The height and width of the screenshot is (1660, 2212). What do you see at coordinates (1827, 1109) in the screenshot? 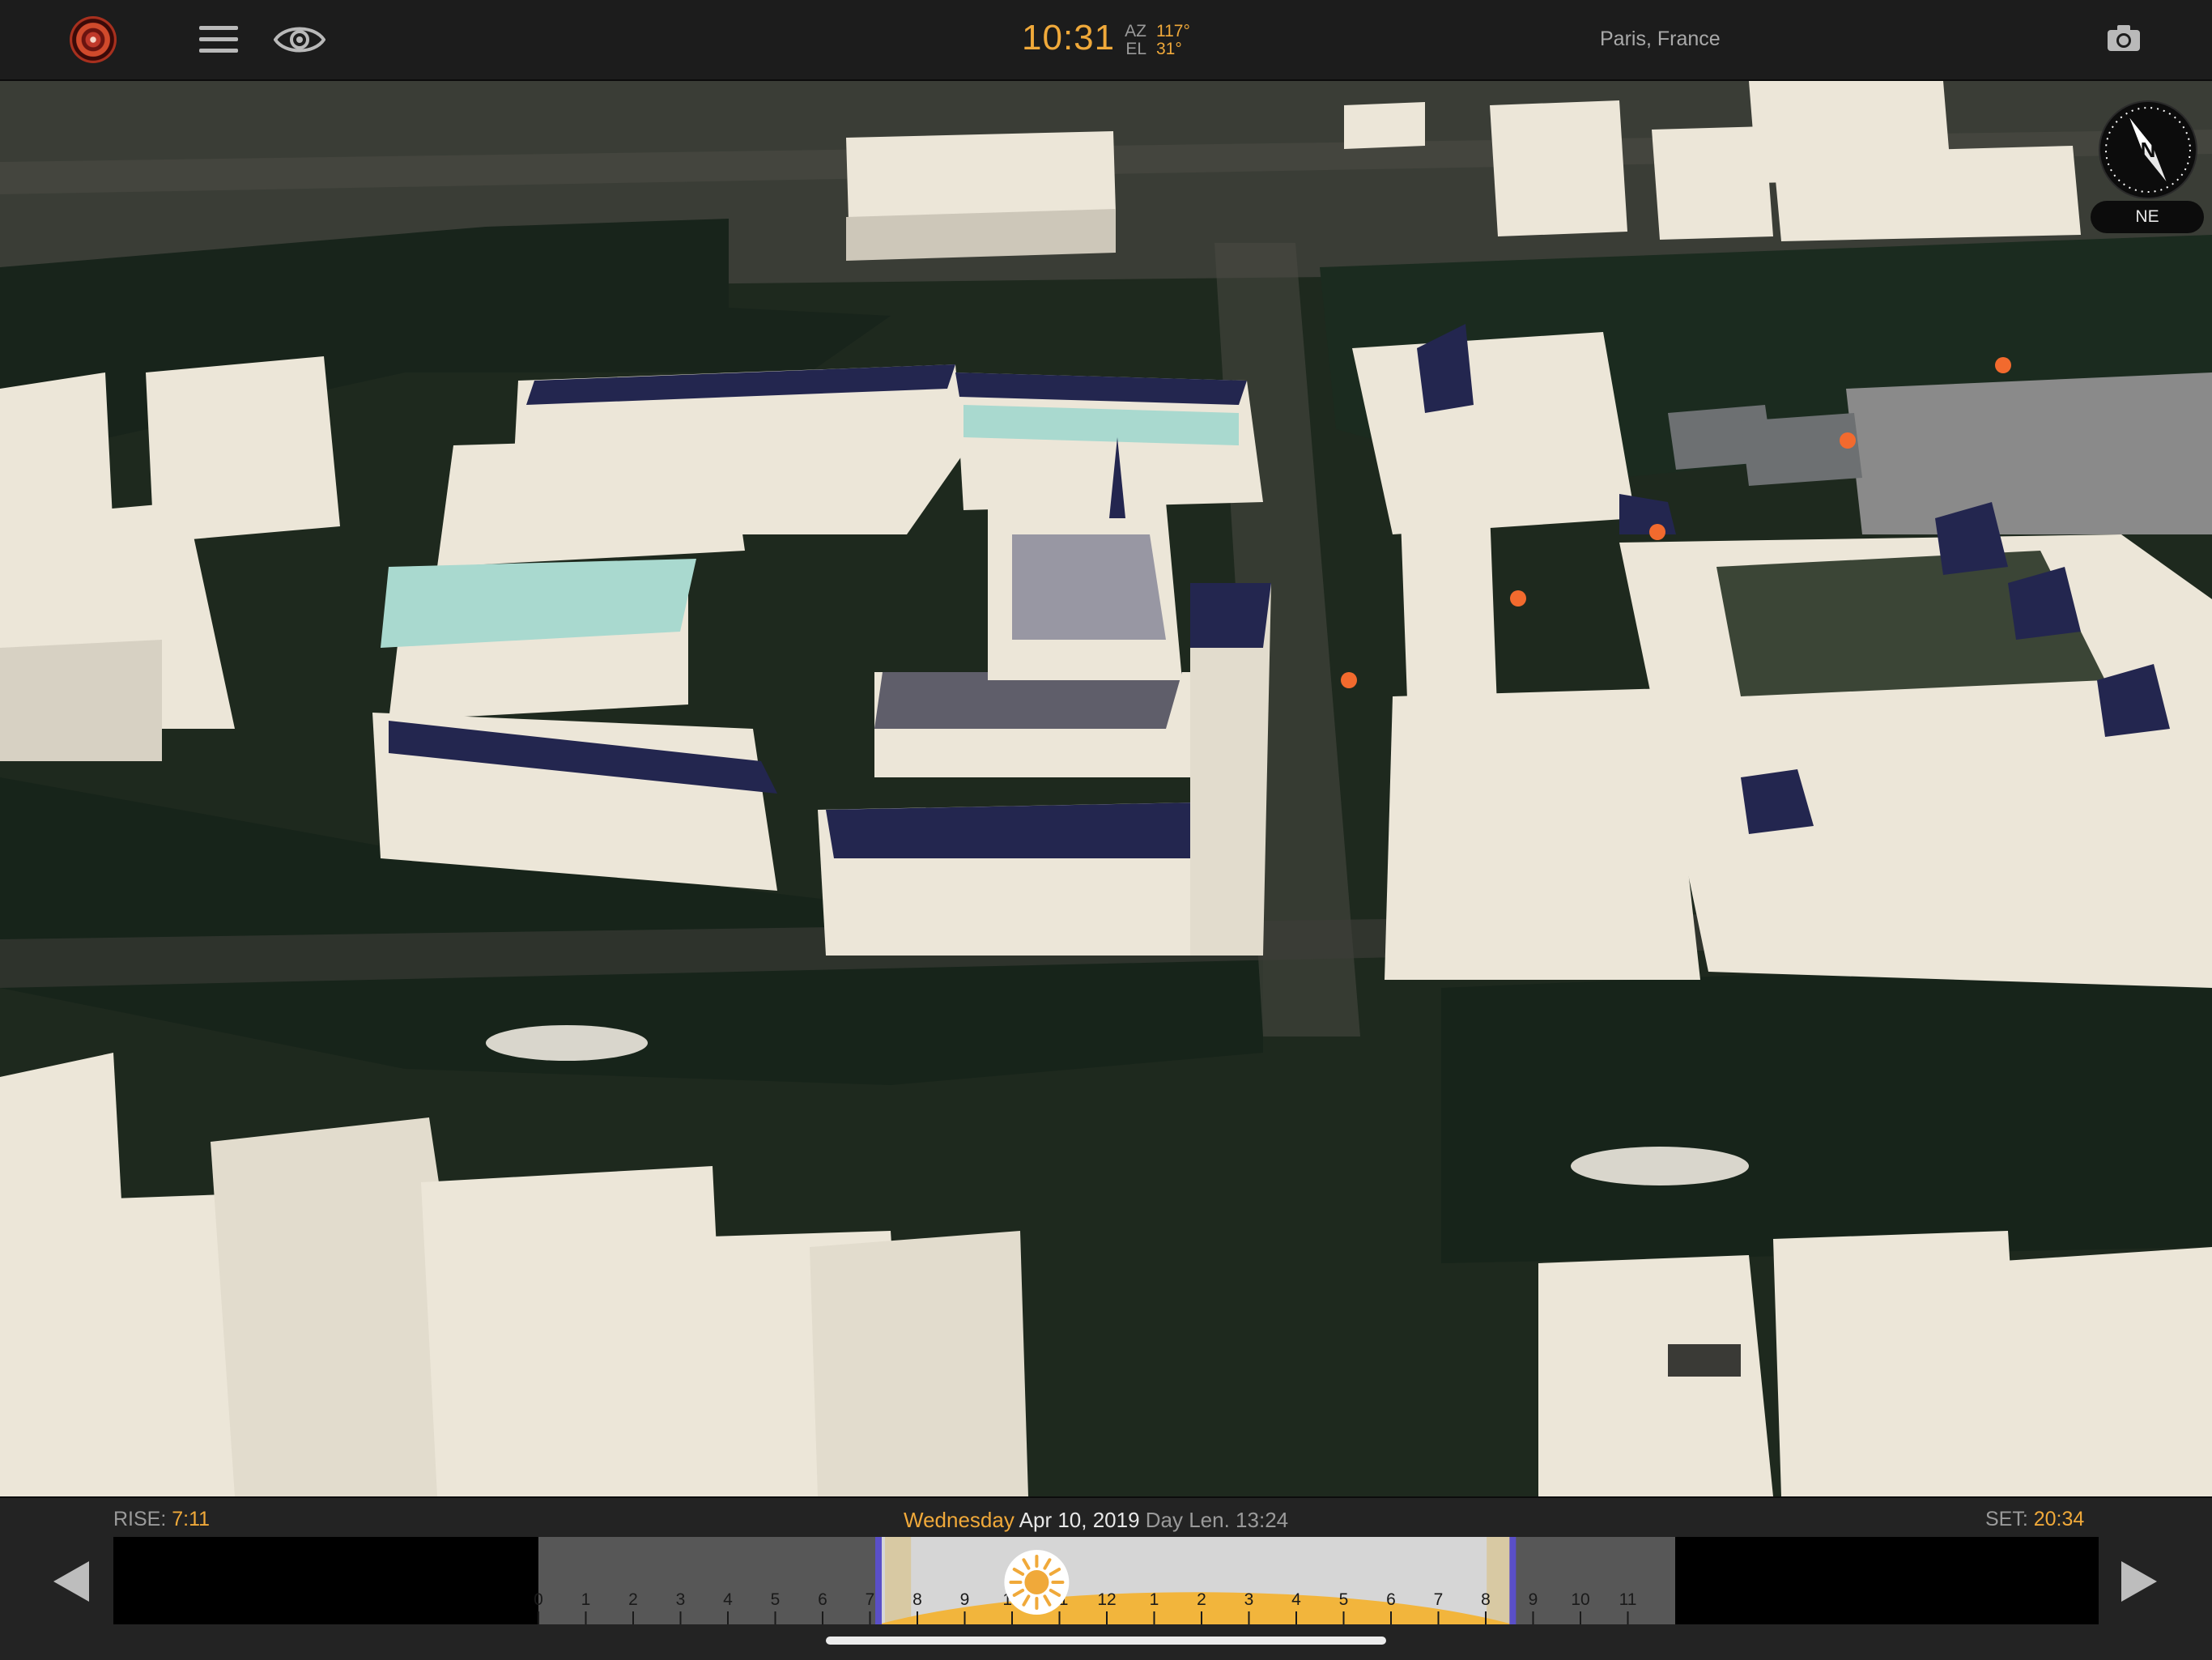
I see `river` at bounding box center [1827, 1109].